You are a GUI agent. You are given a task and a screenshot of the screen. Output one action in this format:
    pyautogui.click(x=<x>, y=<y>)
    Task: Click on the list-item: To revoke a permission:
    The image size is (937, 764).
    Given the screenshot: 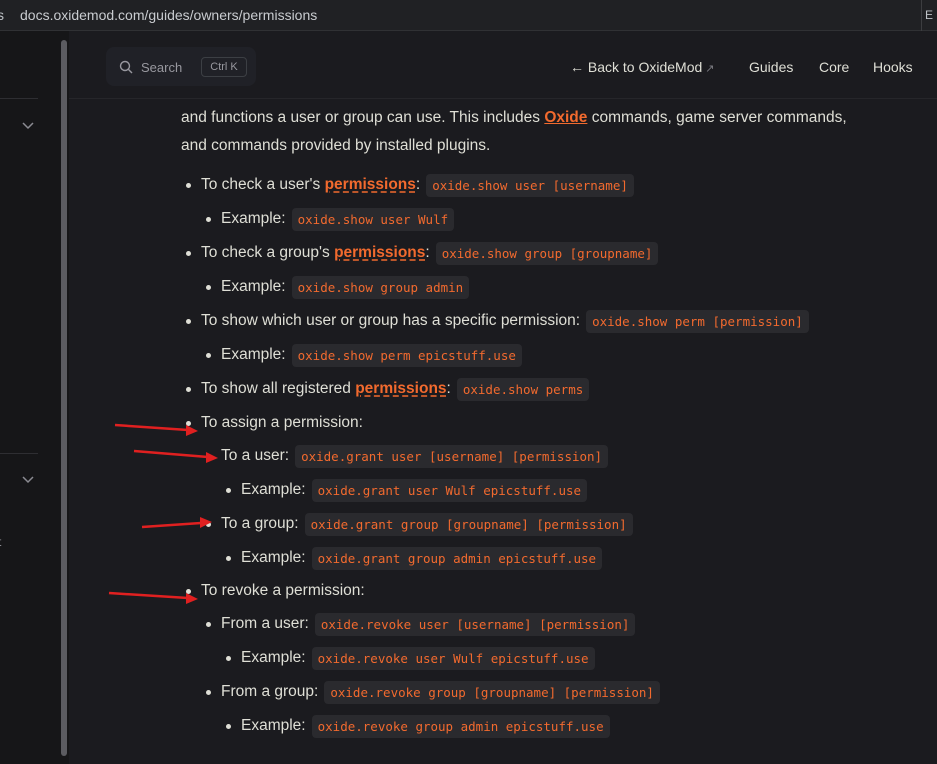 What is the action you would take?
    pyautogui.click(x=283, y=591)
    